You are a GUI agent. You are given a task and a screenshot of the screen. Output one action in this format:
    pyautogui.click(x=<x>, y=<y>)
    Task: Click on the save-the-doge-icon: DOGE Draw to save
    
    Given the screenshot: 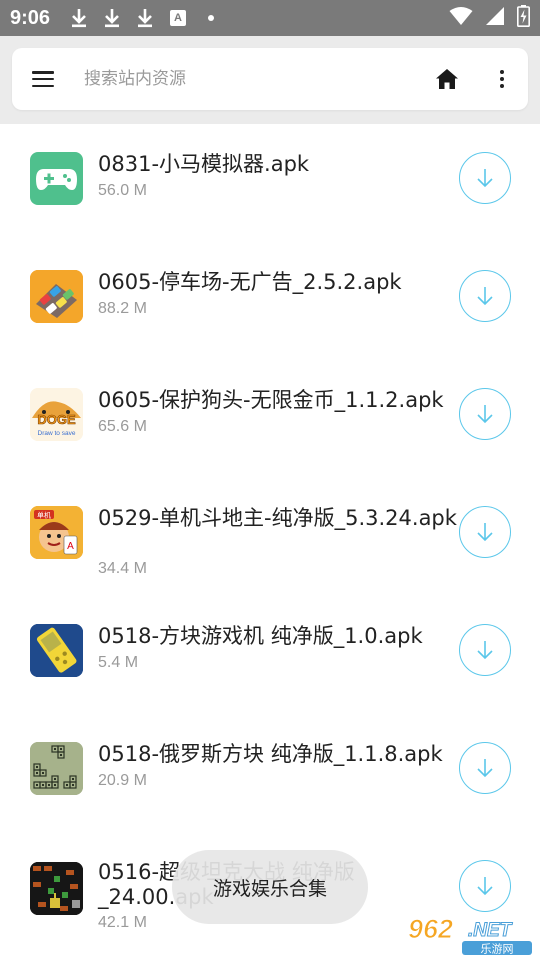 What is the action you would take?
    pyautogui.click(x=56, y=414)
    